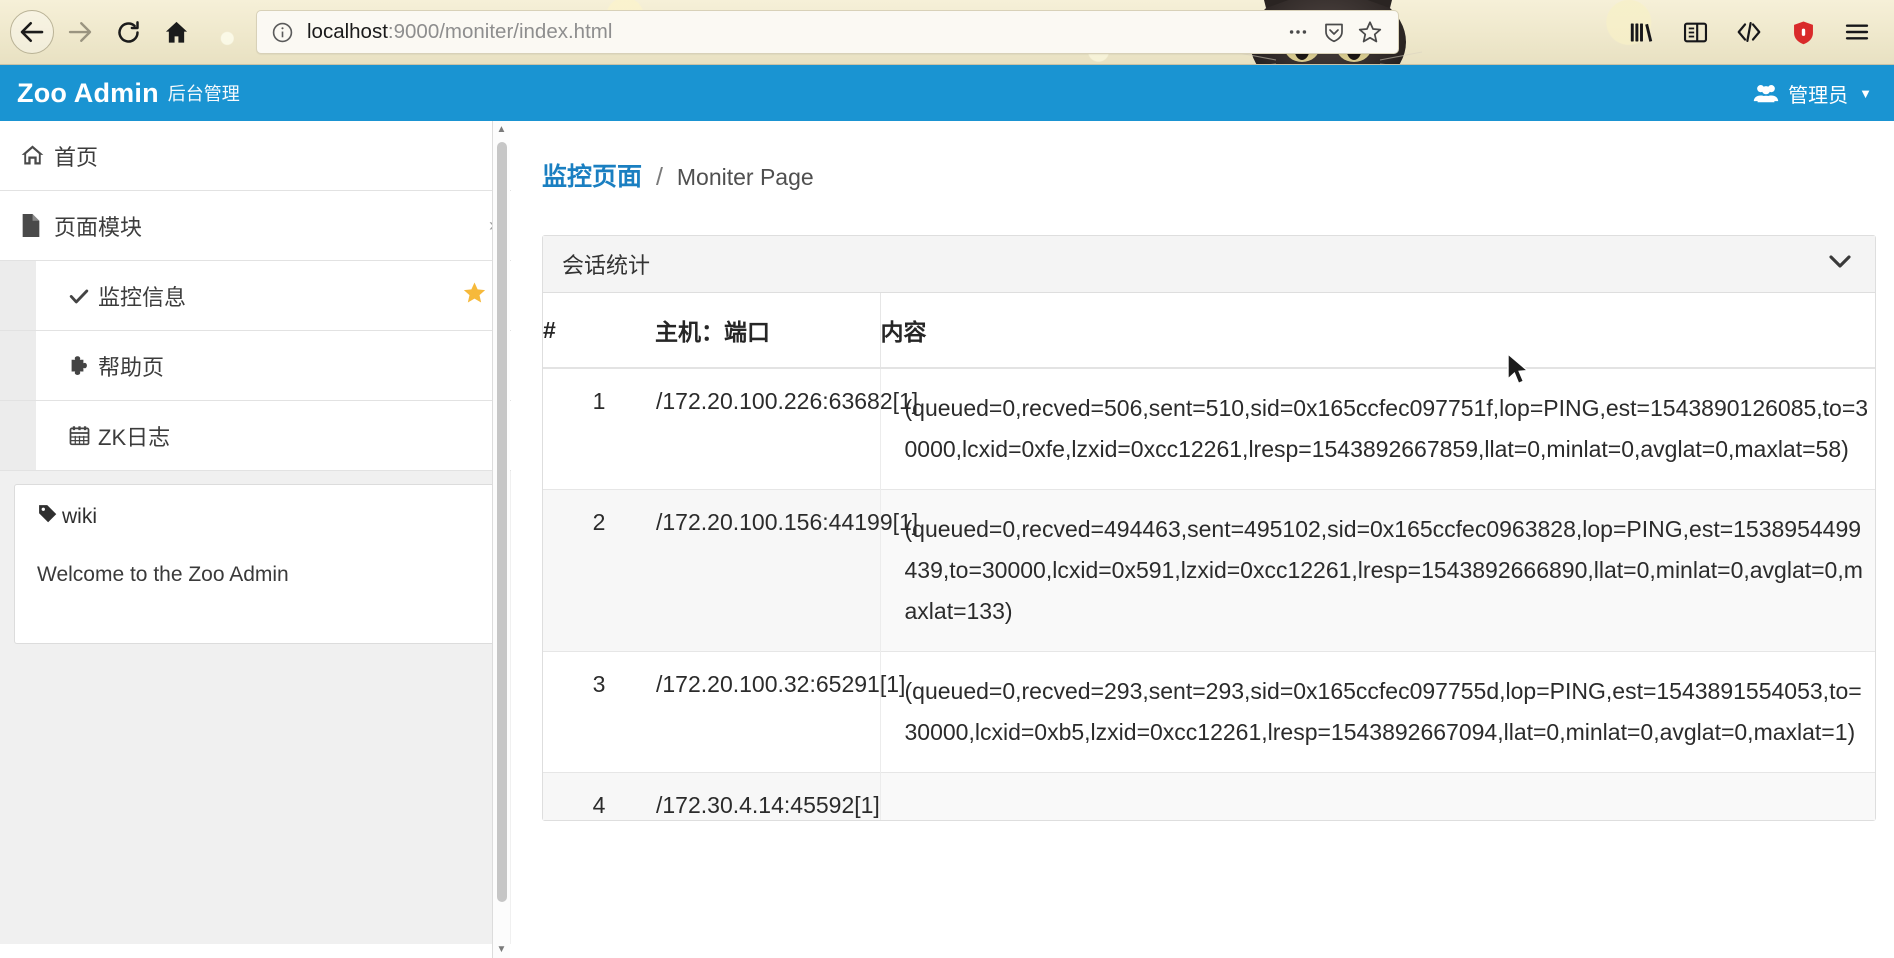 This screenshot has width=1894, height=958. I want to click on cell-index: 3, so click(599, 711).